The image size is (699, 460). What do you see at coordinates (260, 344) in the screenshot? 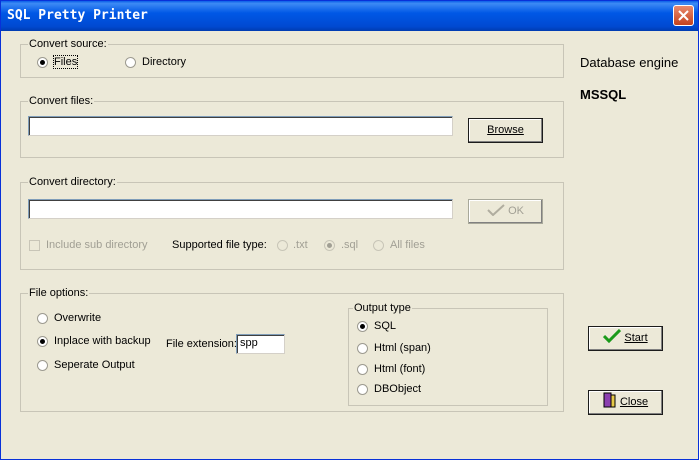
I see `file-extension-input: spp` at bounding box center [260, 344].